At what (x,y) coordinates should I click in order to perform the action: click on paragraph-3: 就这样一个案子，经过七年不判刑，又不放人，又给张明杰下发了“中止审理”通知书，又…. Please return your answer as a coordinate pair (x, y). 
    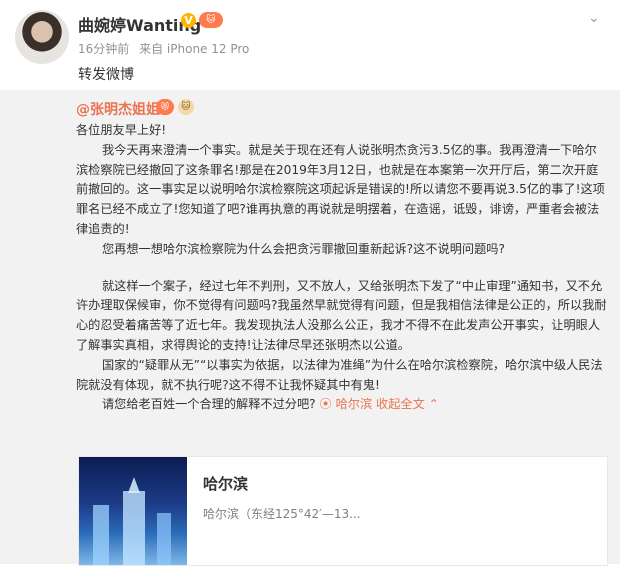
    Looking at the image, I should click on (341, 315).